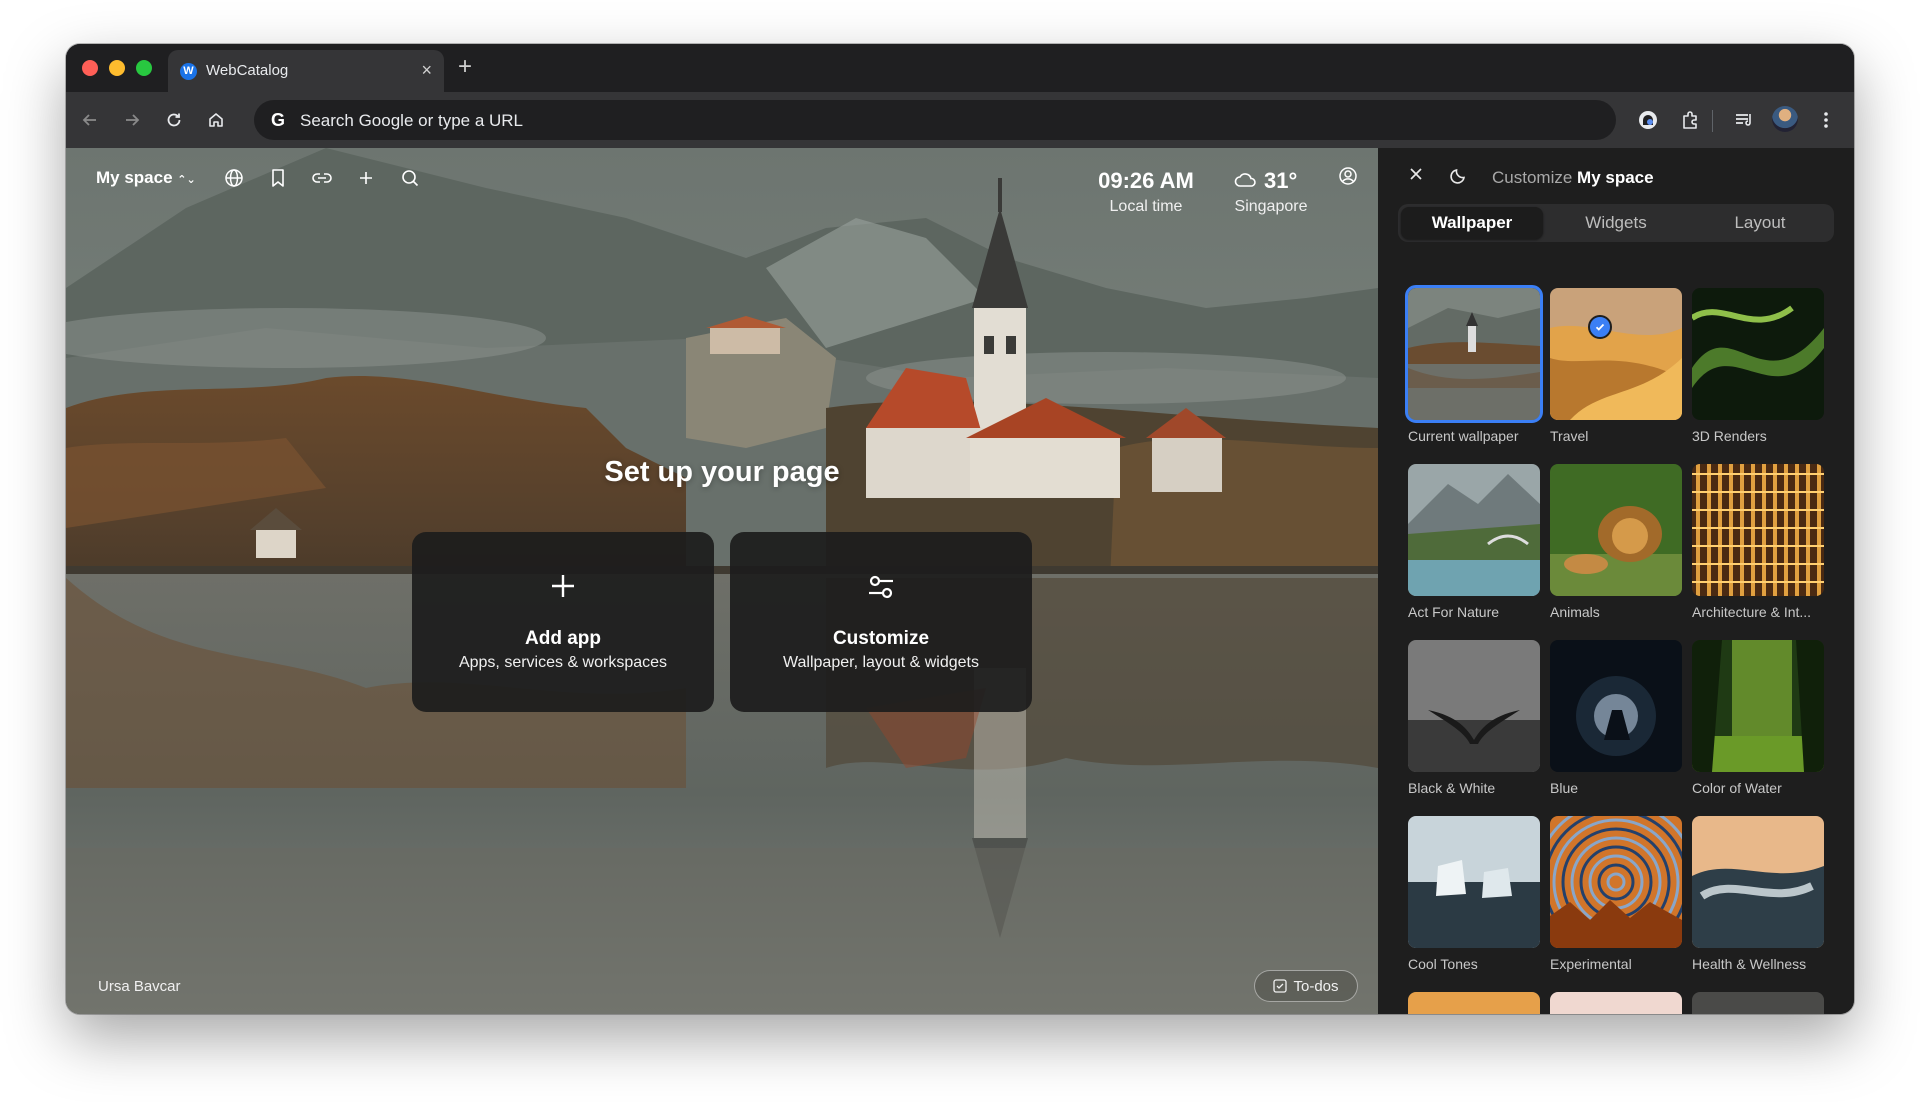 This screenshot has height=1102, width=1920. What do you see at coordinates (1532, 177) in the screenshot?
I see `panel-title-prefix: Customize` at bounding box center [1532, 177].